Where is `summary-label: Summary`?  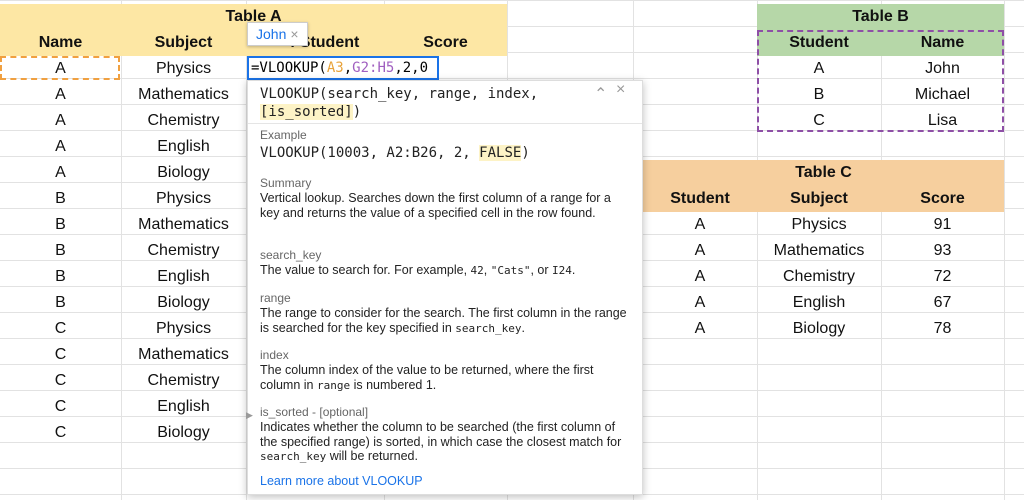
summary-label: Summary is located at coordinates (286, 183).